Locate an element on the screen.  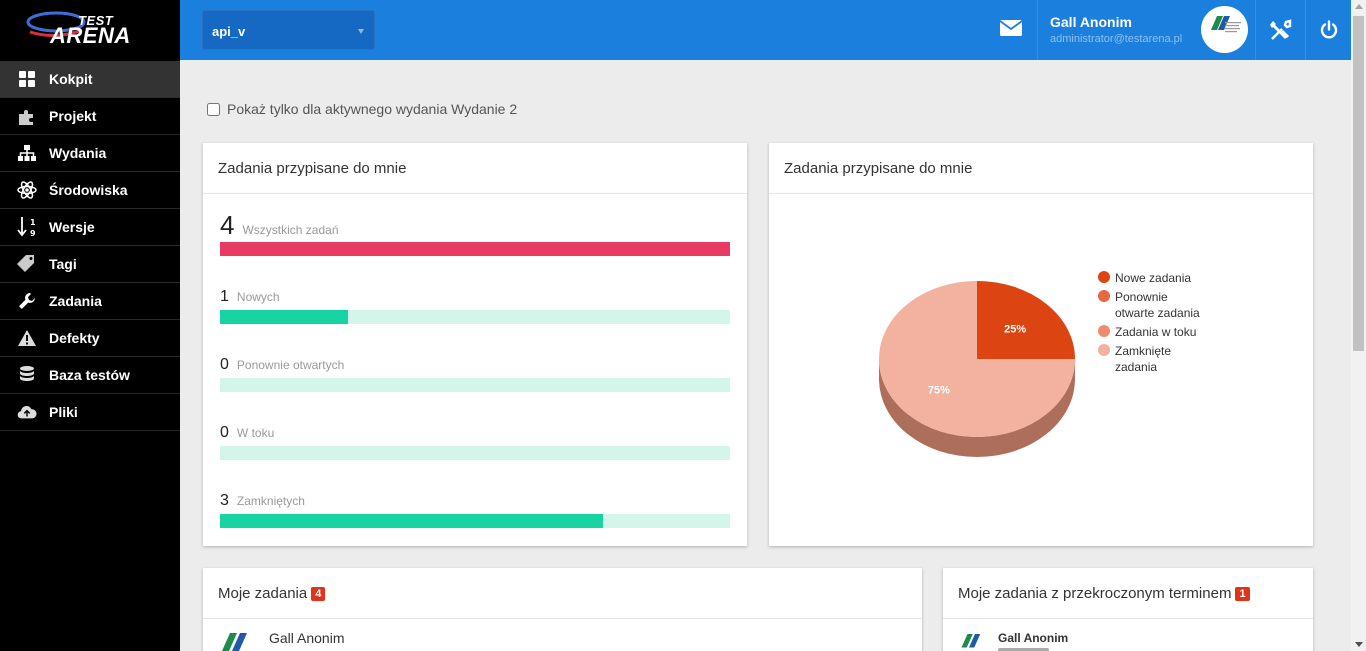
sidebar-item-baza-testow: Baza testów is located at coordinates (90, 375).